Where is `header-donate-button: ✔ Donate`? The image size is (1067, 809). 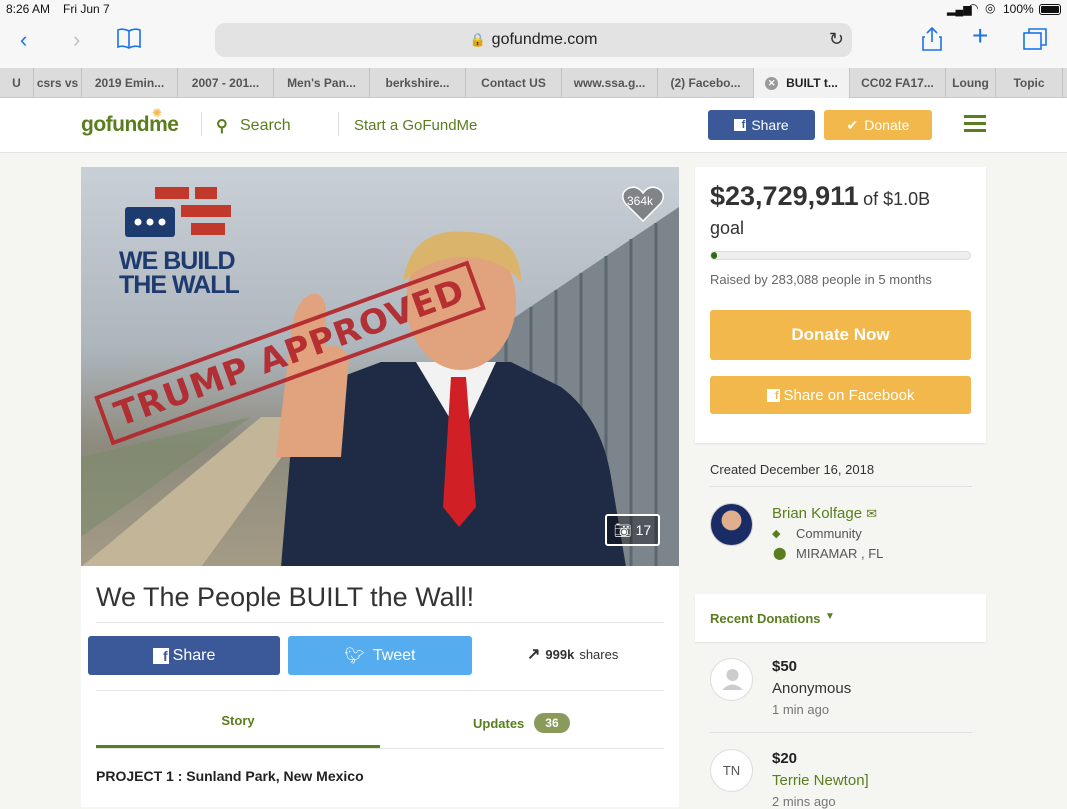
header-donate-button: ✔ Donate is located at coordinates (878, 125).